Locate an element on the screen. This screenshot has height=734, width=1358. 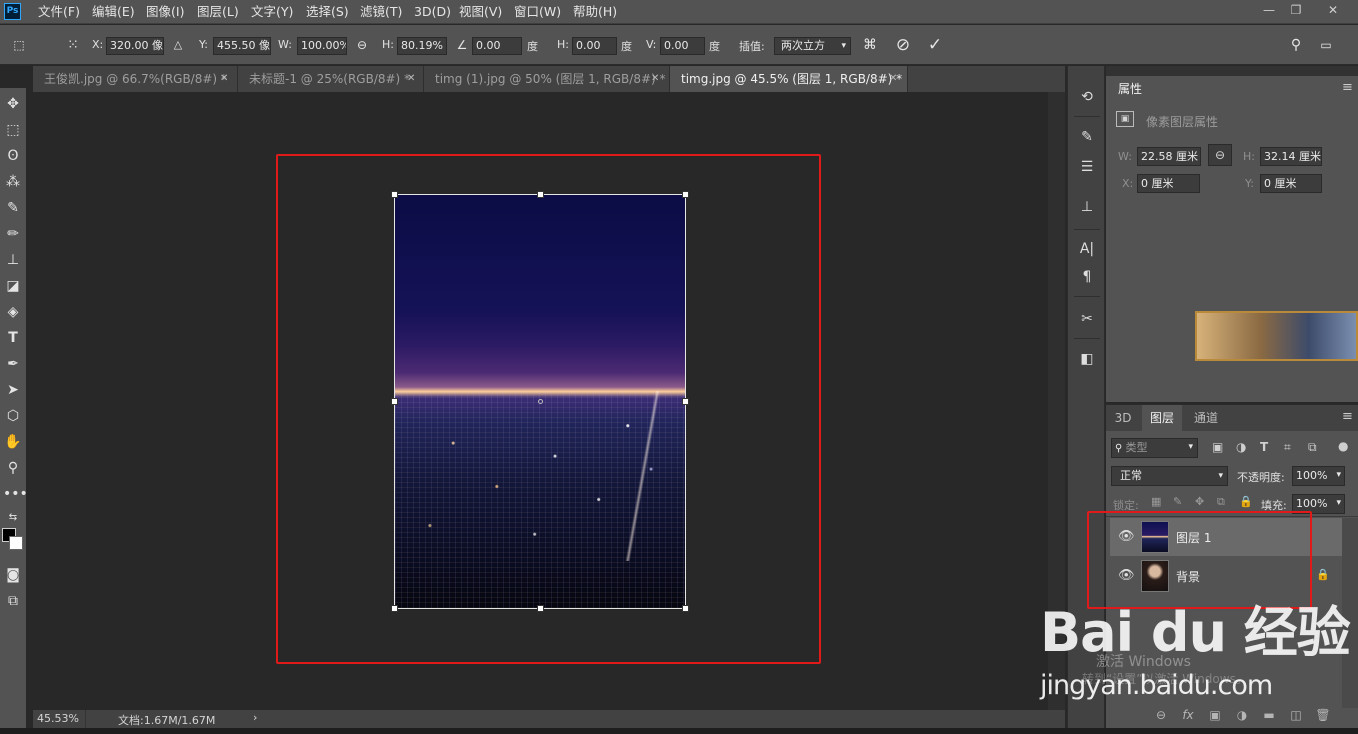
screen-mode-icon: ⧉ is located at coordinates (13, 601).